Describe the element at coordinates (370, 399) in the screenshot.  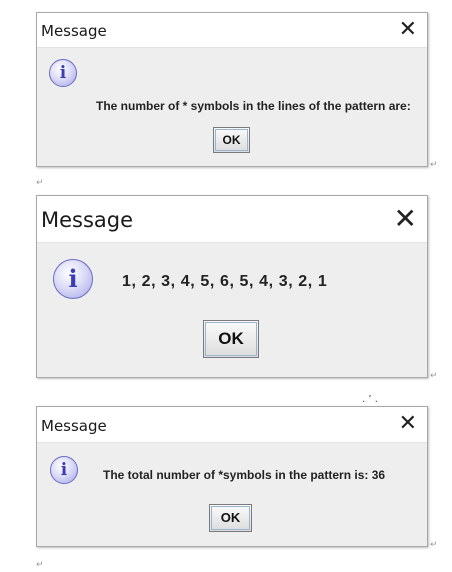
I see `stray-marks: . ’ .` at that location.